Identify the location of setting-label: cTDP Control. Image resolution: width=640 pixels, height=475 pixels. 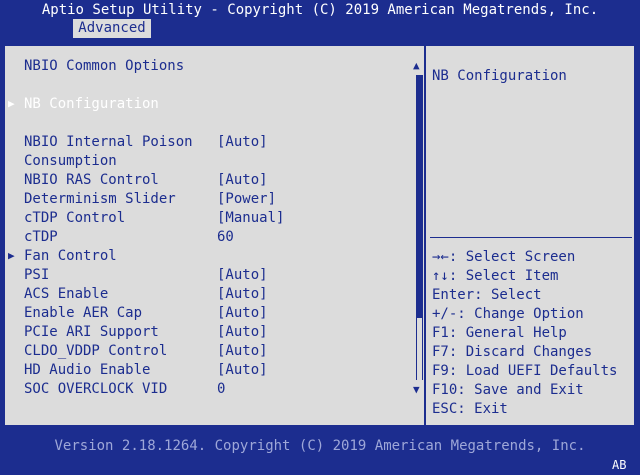
(75, 218).